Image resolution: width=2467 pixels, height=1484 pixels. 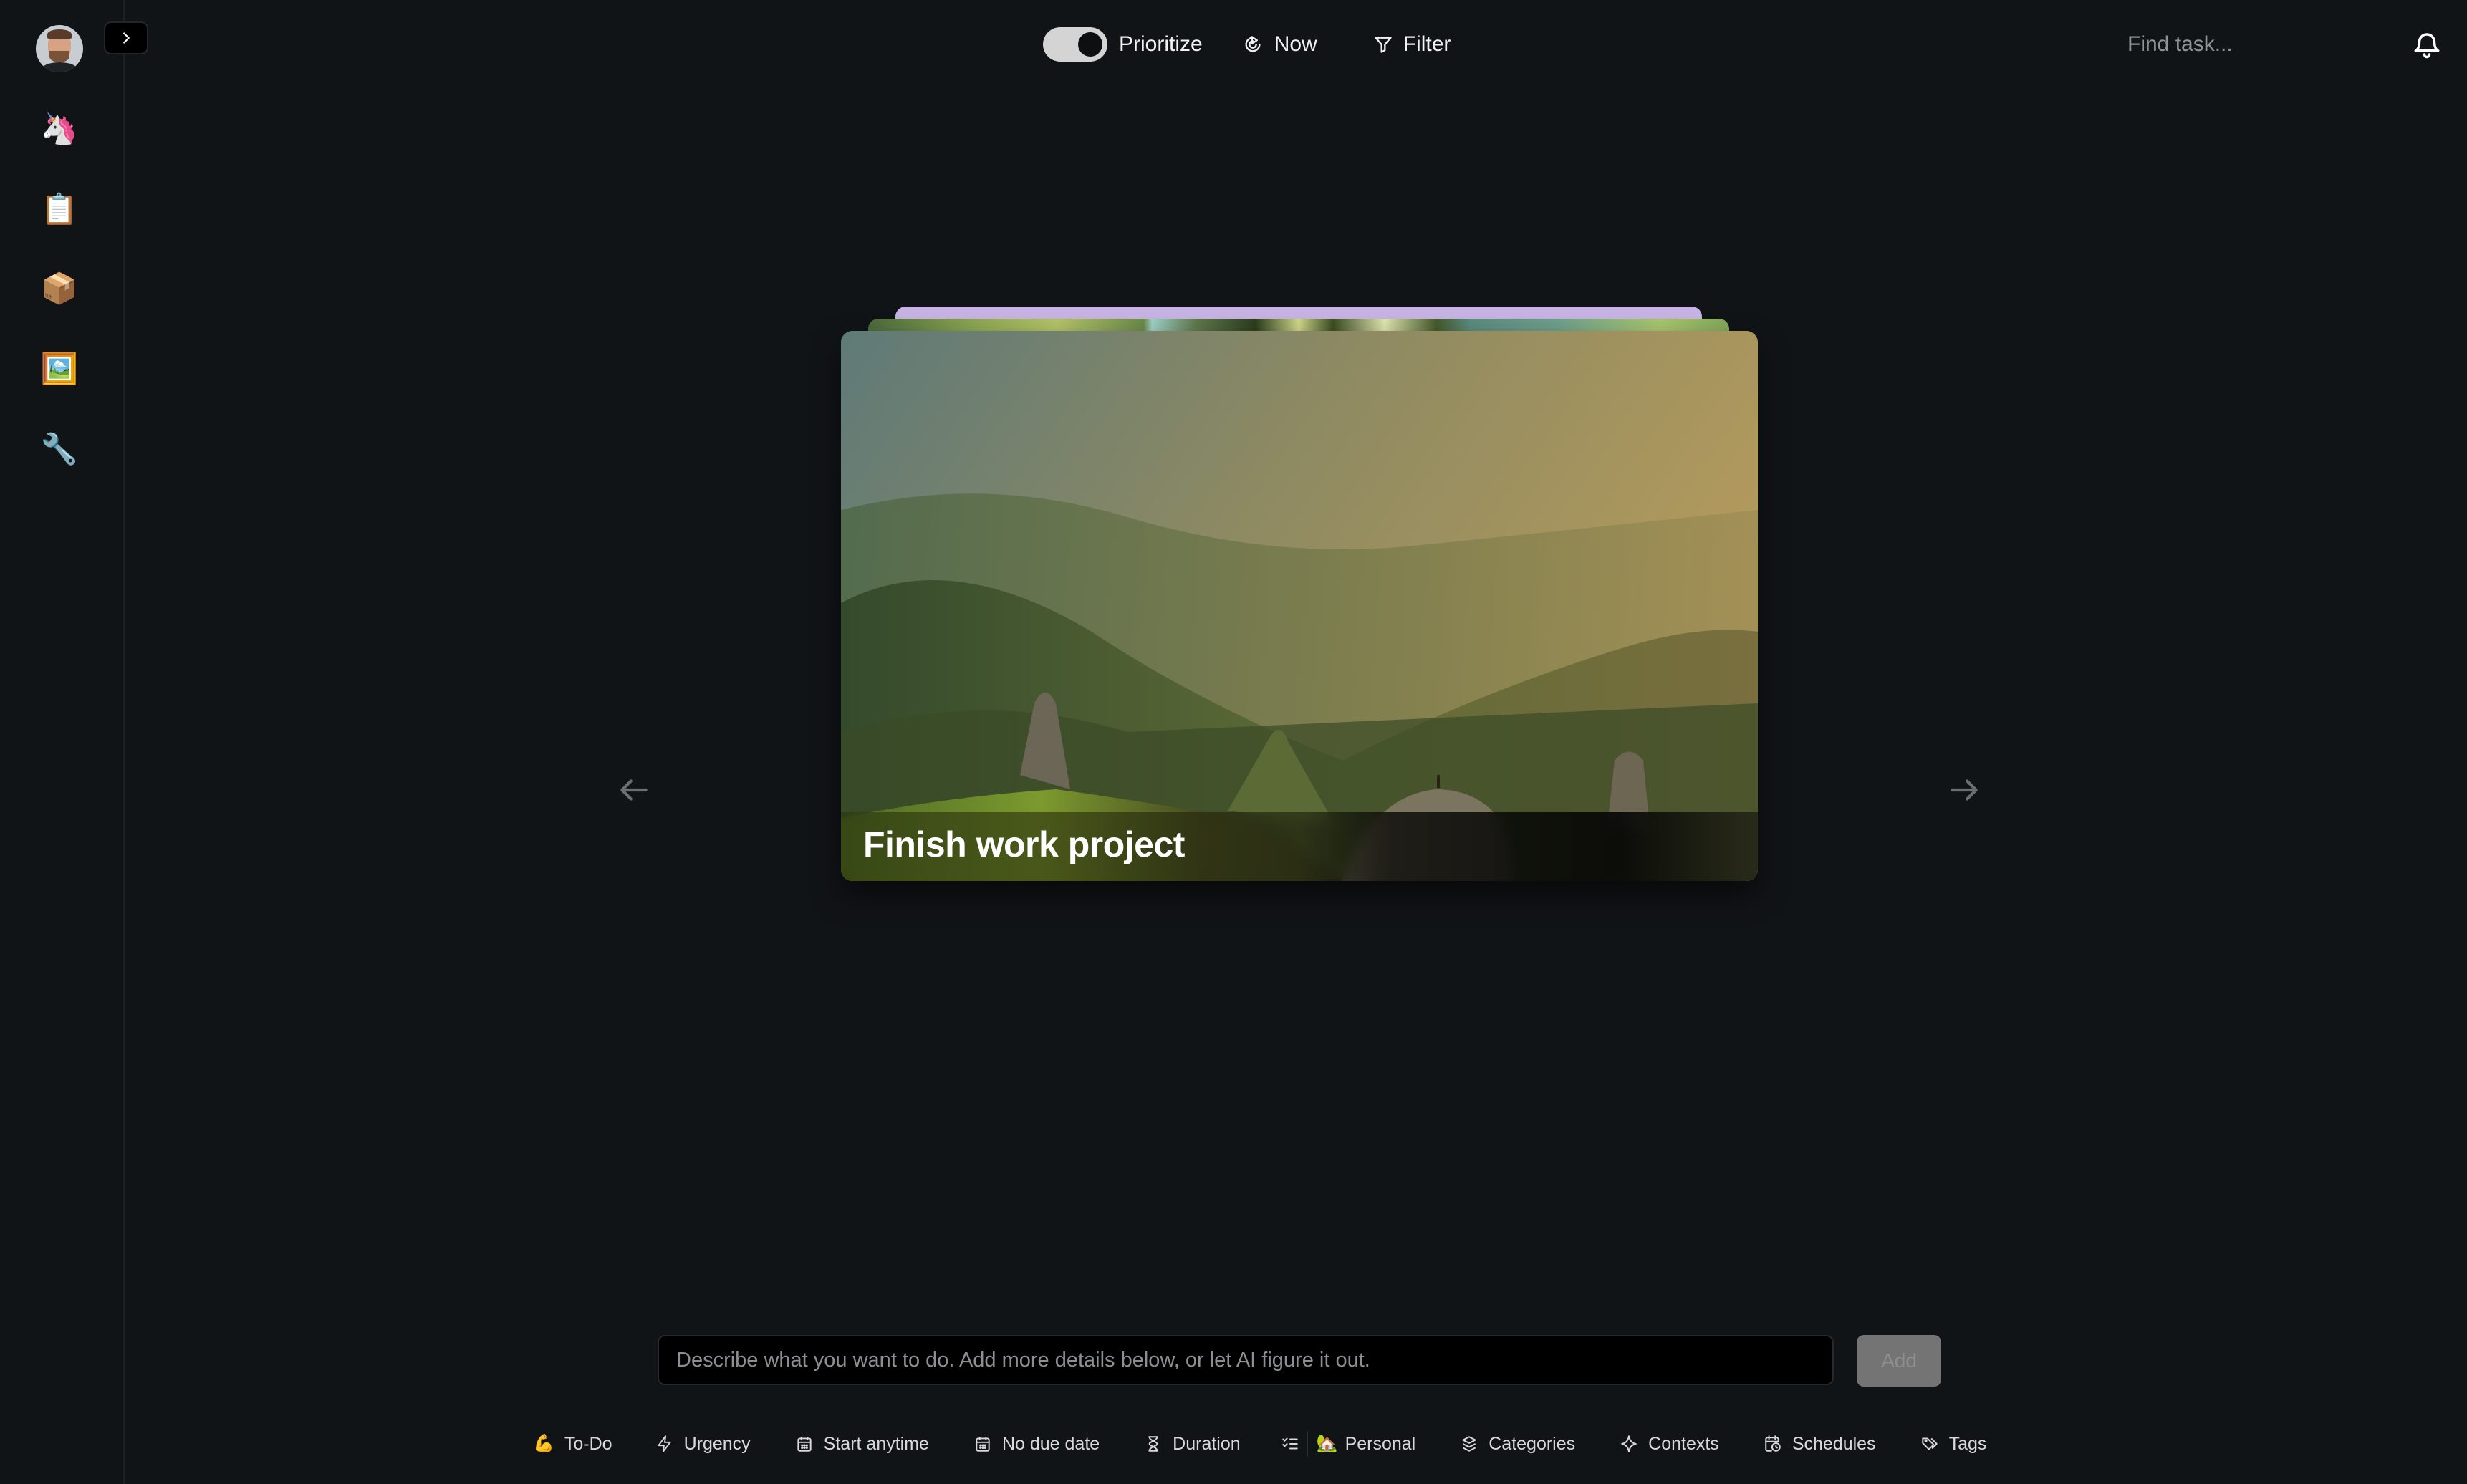 What do you see at coordinates (1381, 1443) in the screenshot?
I see `personal-label: Personal` at bounding box center [1381, 1443].